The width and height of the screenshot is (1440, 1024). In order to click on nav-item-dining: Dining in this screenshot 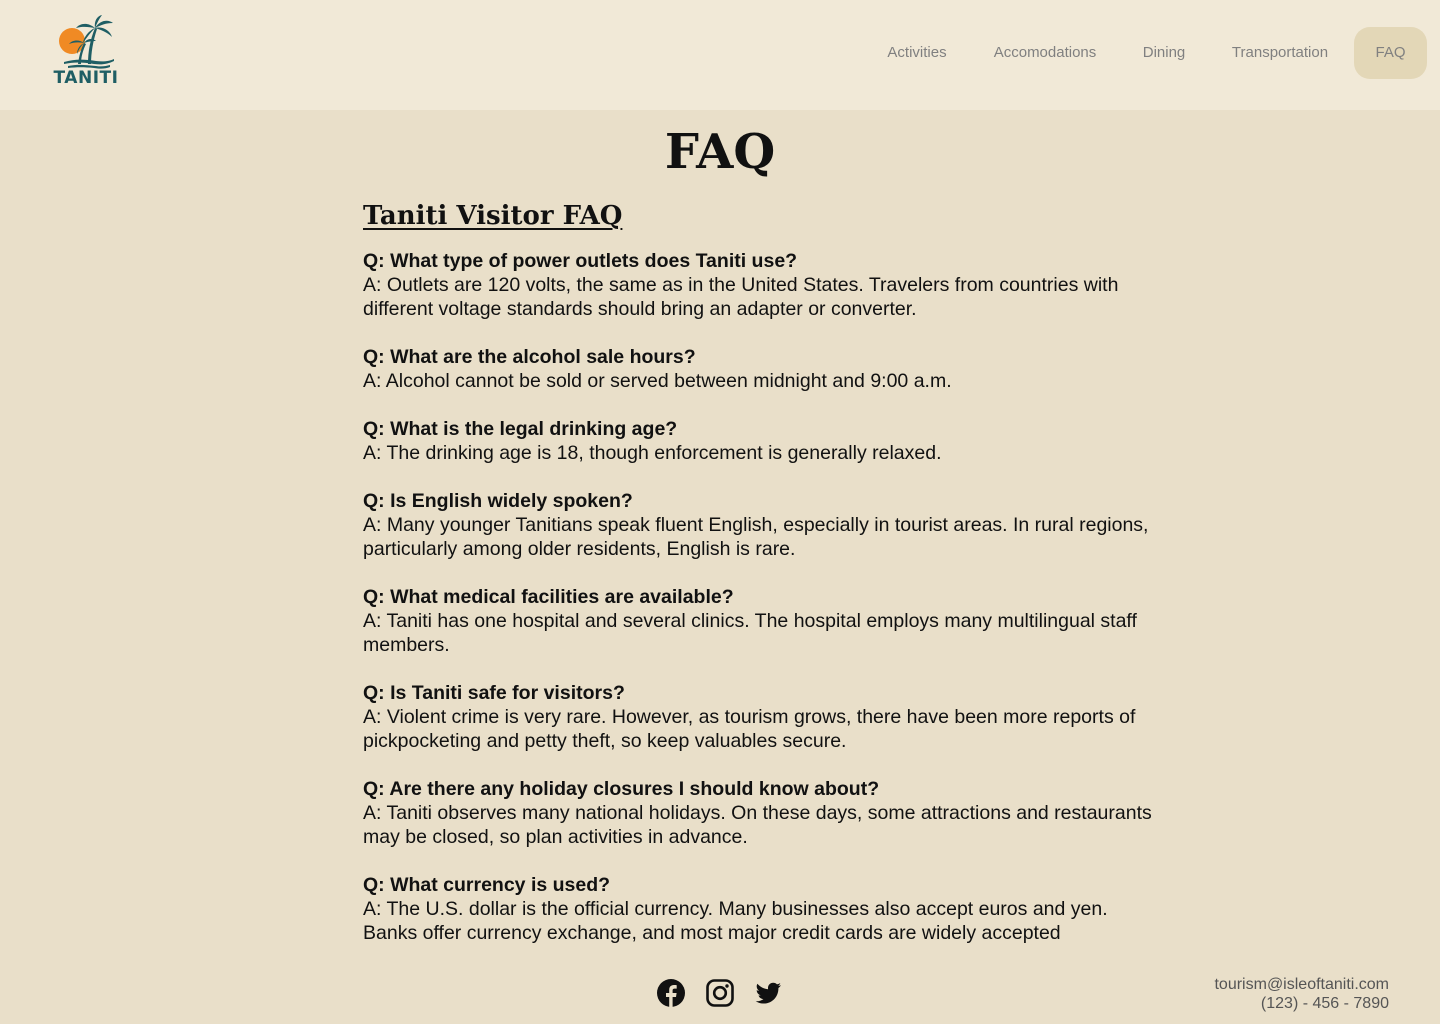, I will do `click(1164, 53)`.